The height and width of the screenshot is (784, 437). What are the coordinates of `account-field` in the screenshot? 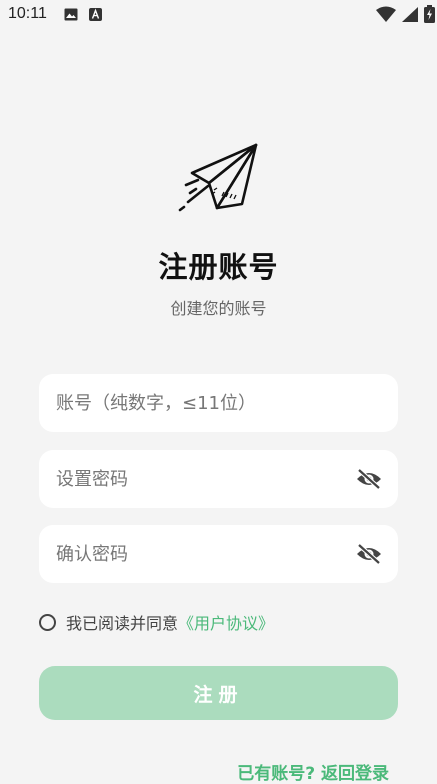 It's located at (218, 403).